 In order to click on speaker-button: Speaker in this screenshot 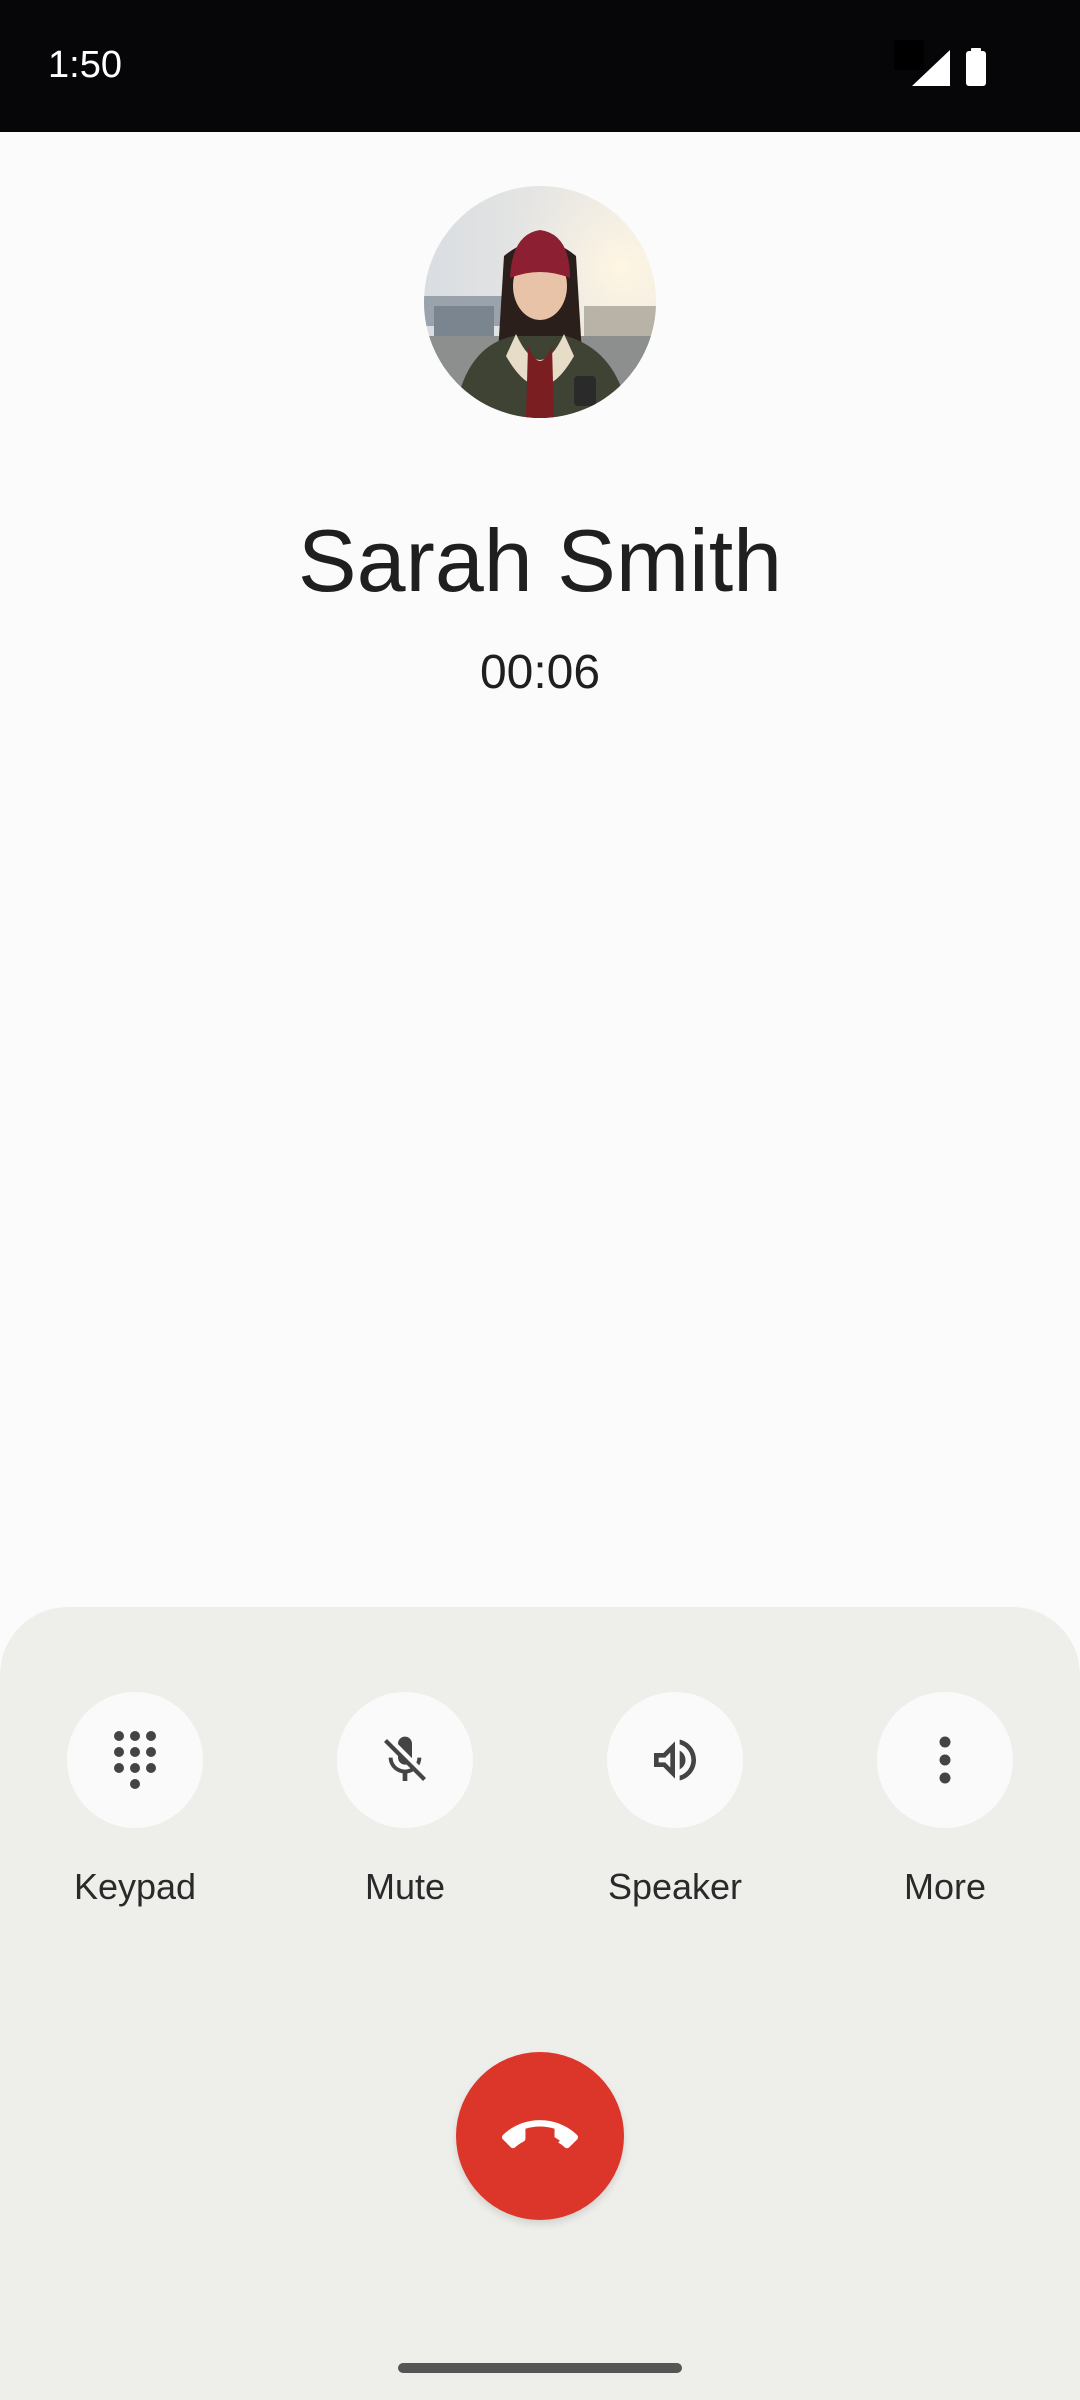, I will do `click(675, 1800)`.